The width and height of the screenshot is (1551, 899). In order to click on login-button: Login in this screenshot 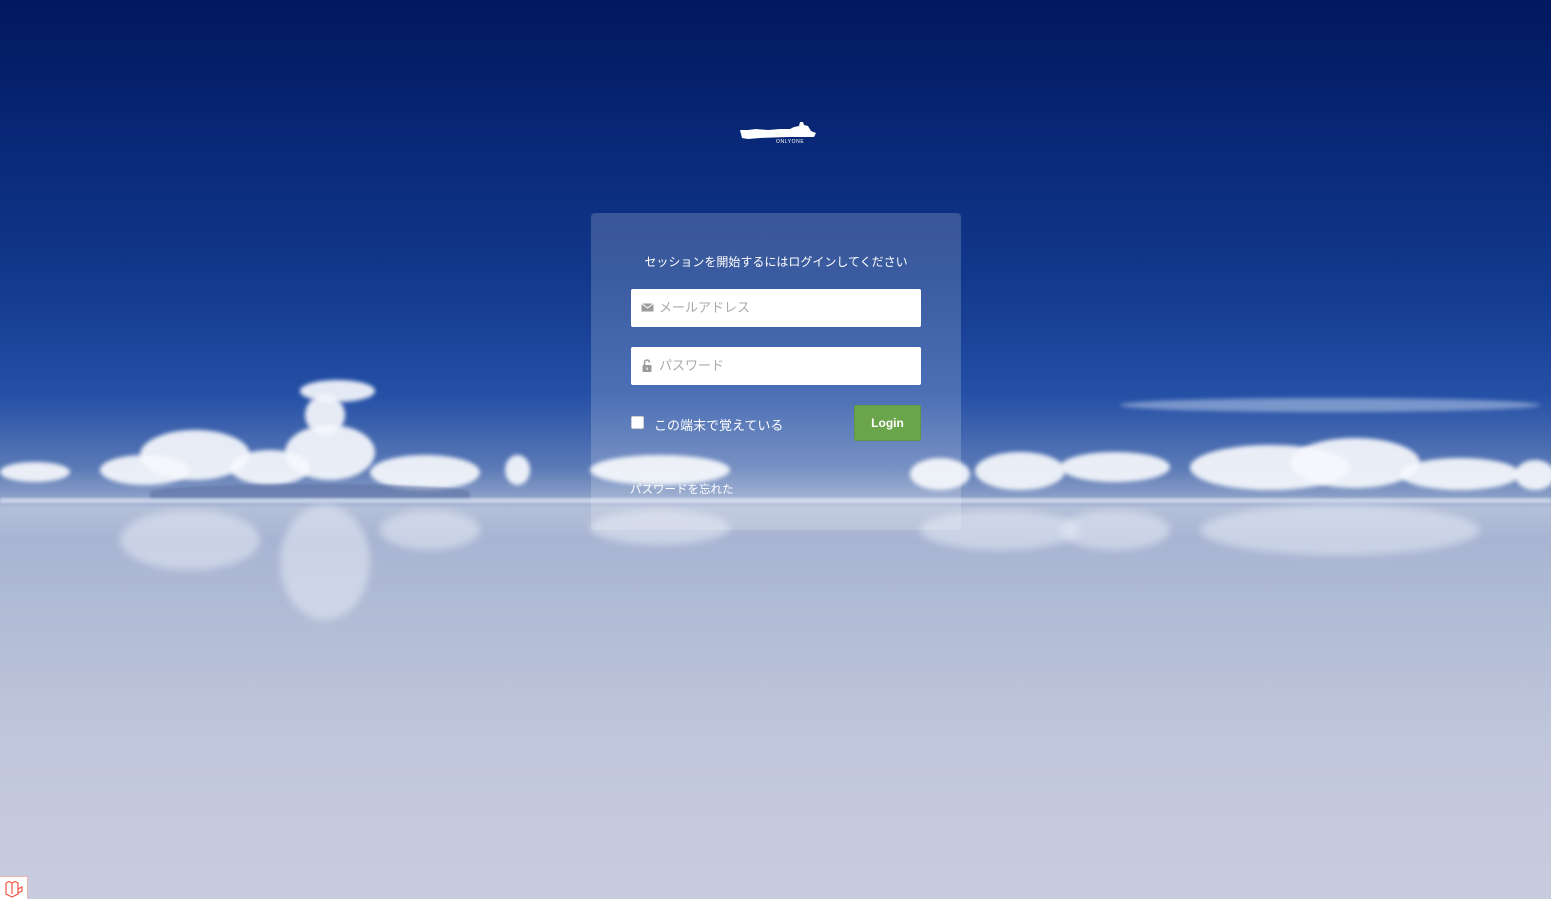, I will do `click(887, 423)`.